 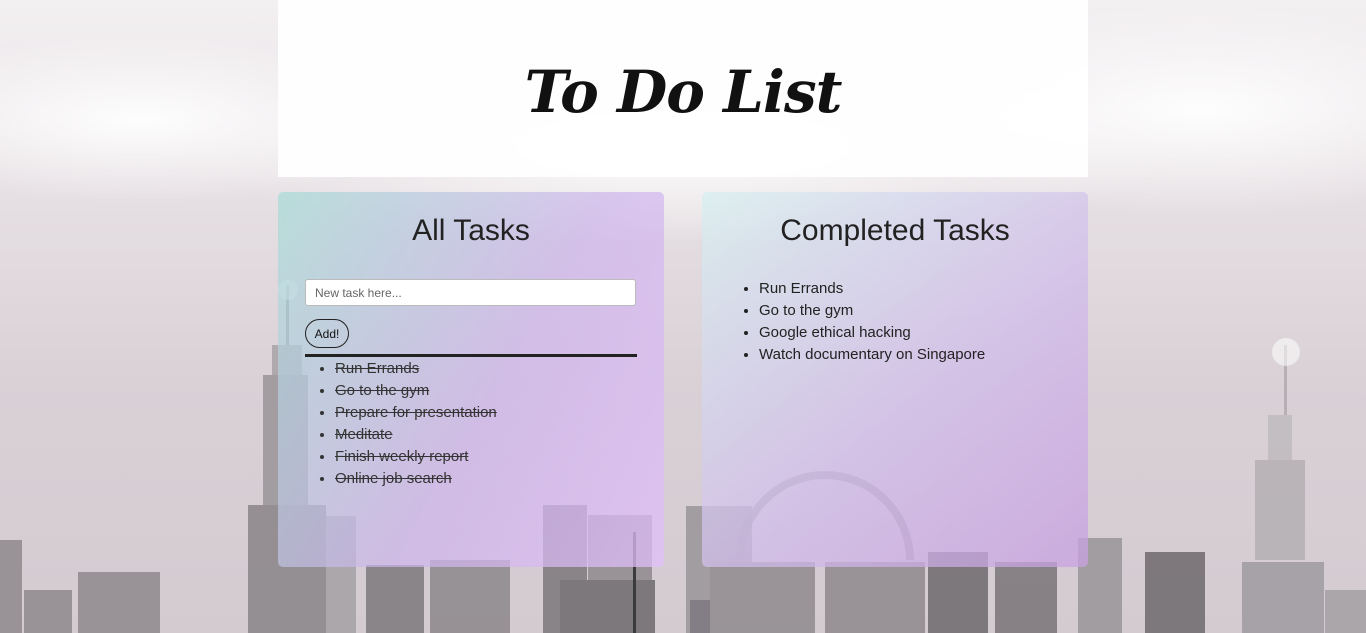 What do you see at coordinates (416, 435) in the screenshot?
I see `task-item: Meditate` at bounding box center [416, 435].